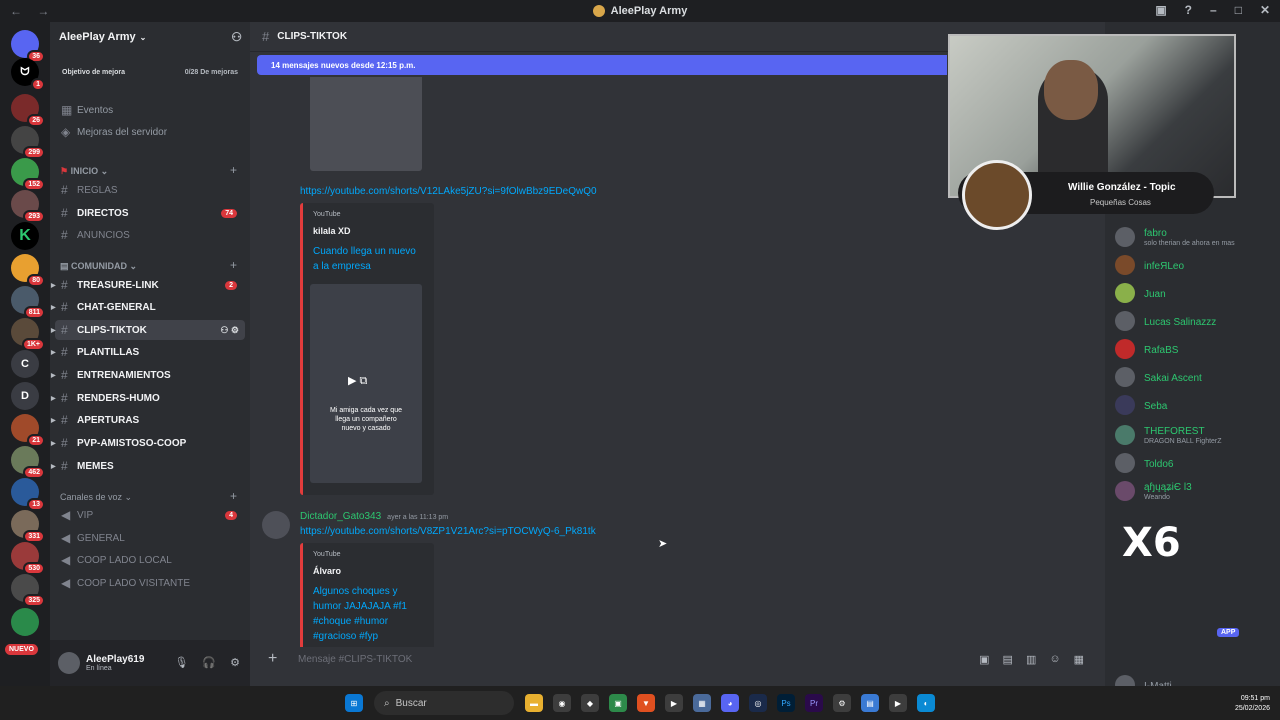  What do you see at coordinates (25, 364) in the screenshot?
I see `server-icon: C` at bounding box center [25, 364].